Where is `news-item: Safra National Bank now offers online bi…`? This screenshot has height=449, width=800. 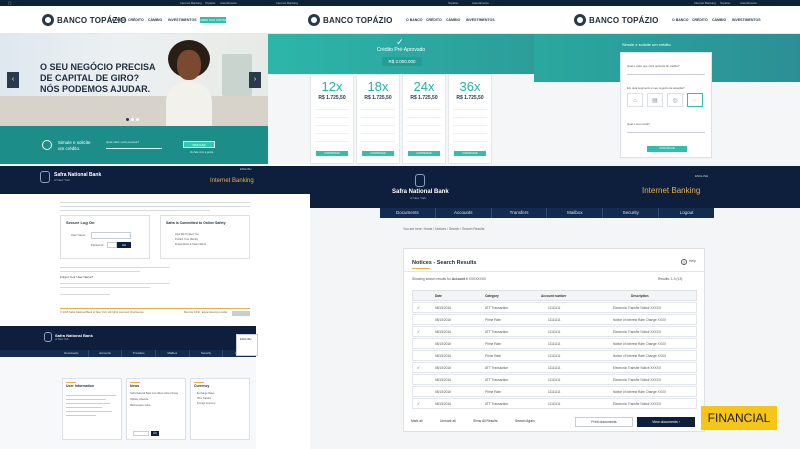 news-item: Safra National Bank now offers online bi… is located at coordinates (154, 394).